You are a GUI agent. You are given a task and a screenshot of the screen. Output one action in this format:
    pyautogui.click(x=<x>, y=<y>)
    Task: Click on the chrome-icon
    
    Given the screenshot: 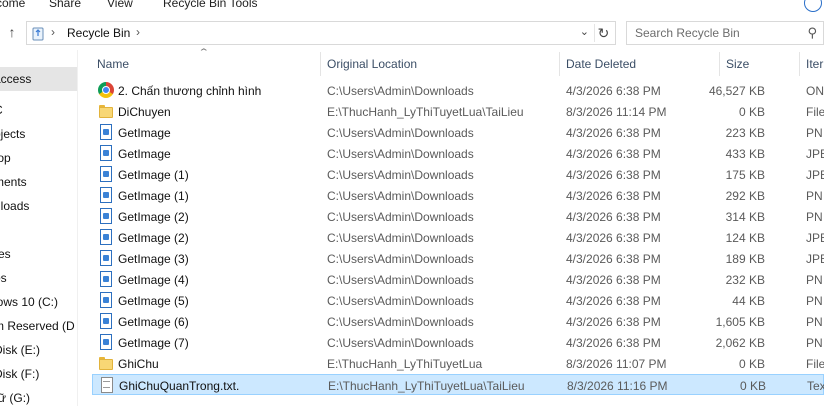 What is the action you would take?
    pyautogui.click(x=106, y=90)
    